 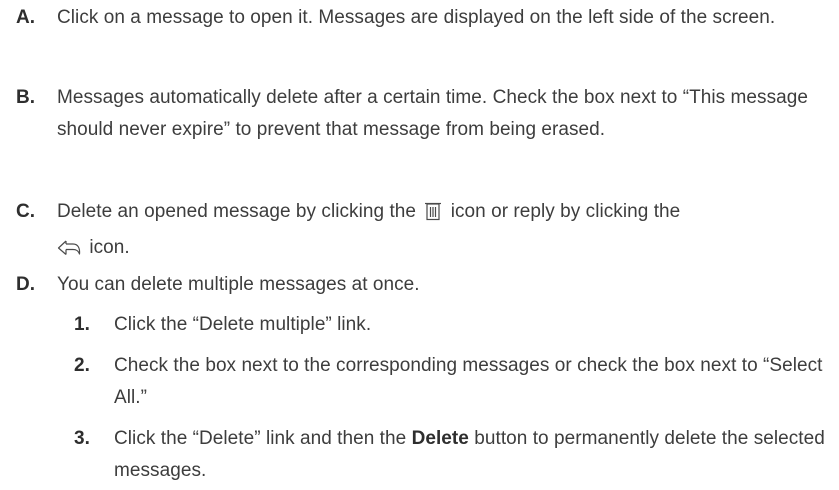 I want to click on reply-icon, so click(x=69, y=252).